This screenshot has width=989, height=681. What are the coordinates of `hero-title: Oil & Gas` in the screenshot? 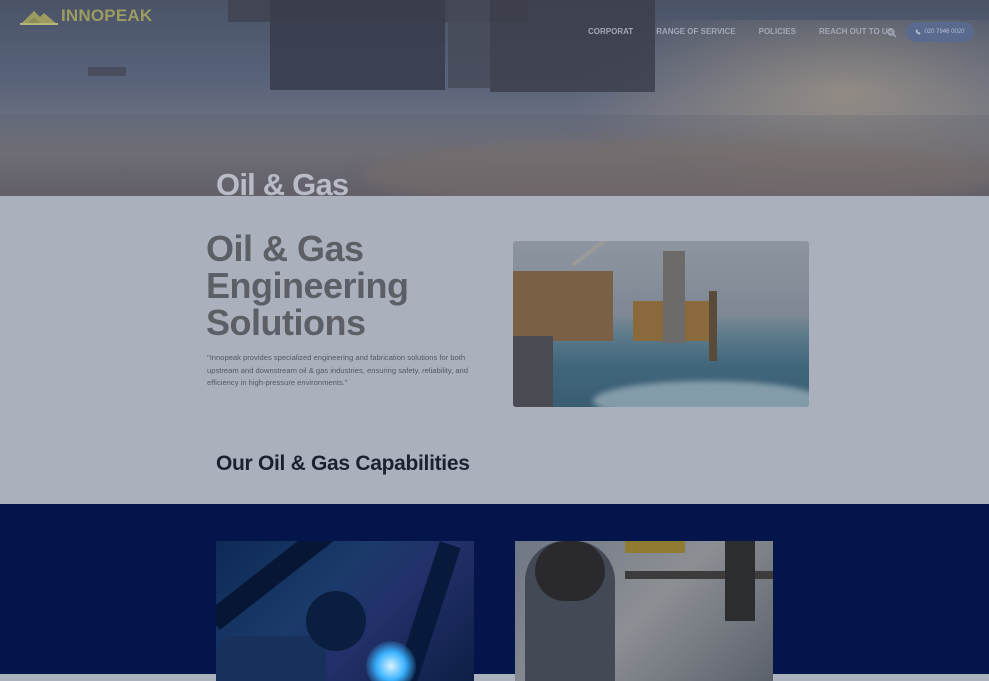 It's located at (282, 181).